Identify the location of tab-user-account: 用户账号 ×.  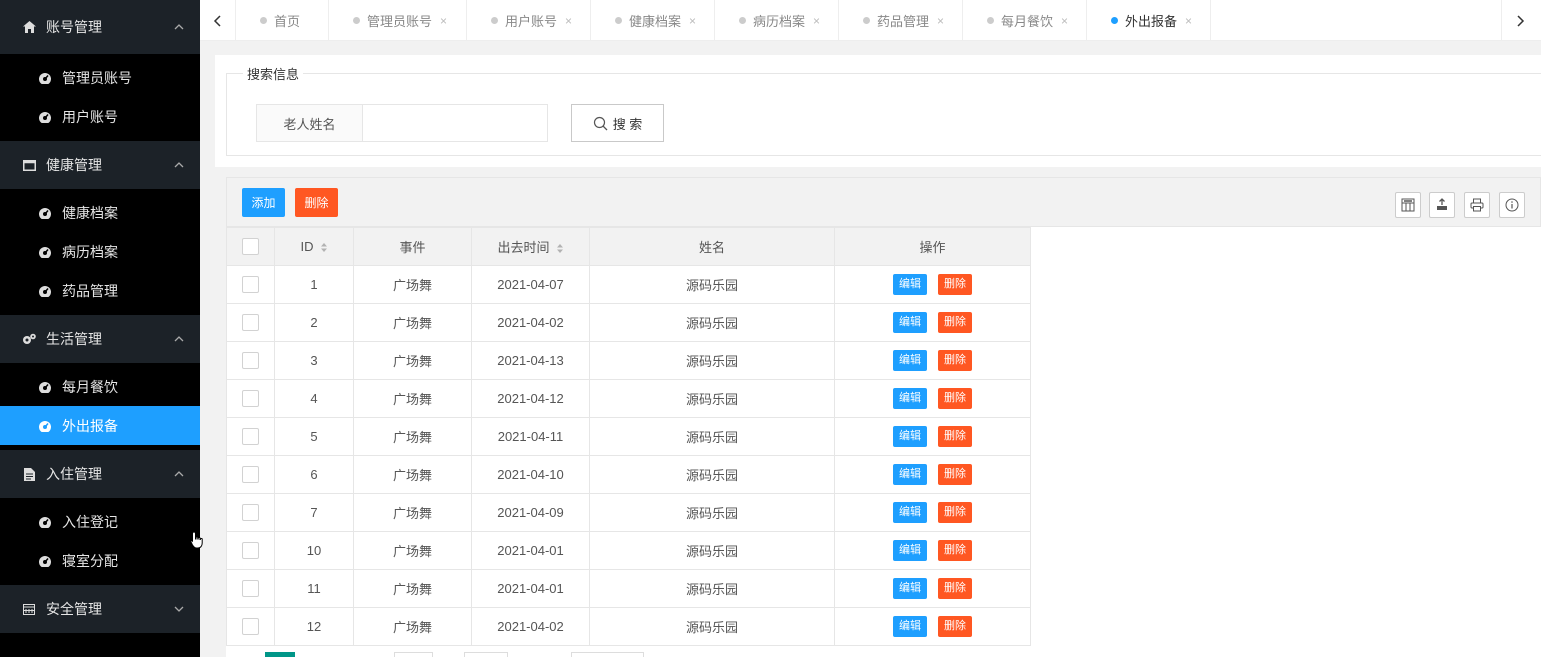
(529, 20).